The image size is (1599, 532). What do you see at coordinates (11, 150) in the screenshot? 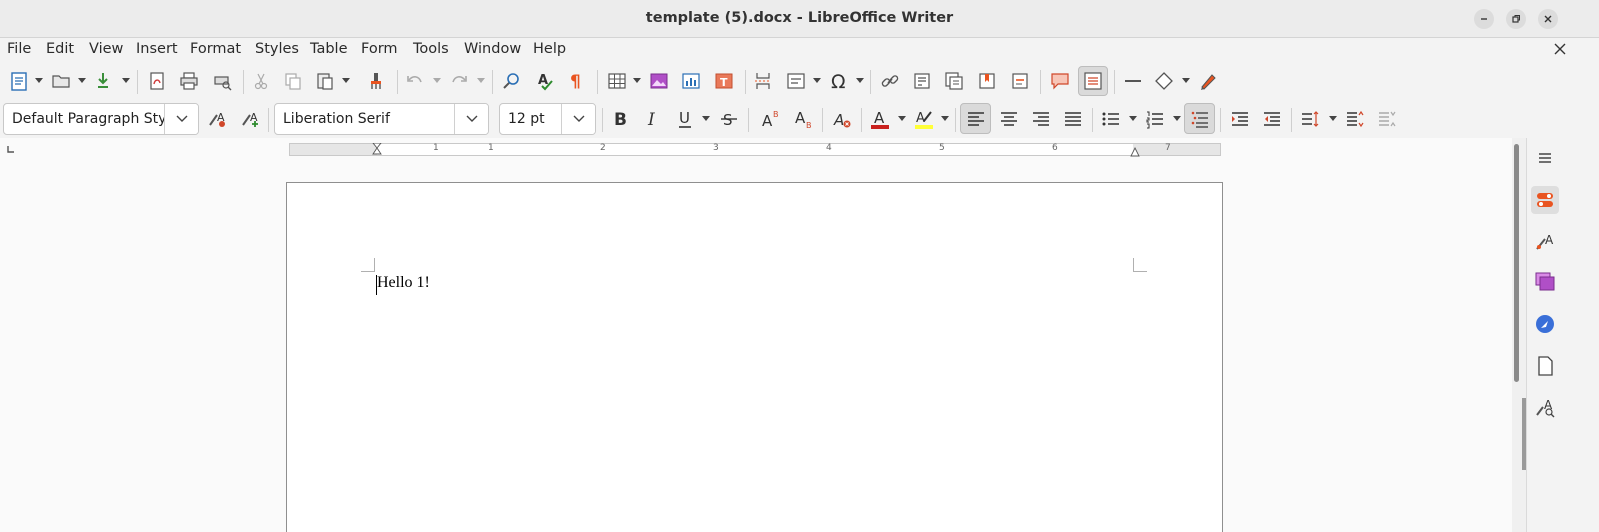
I see `tab-stop-icon` at bounding box center [11, 150].